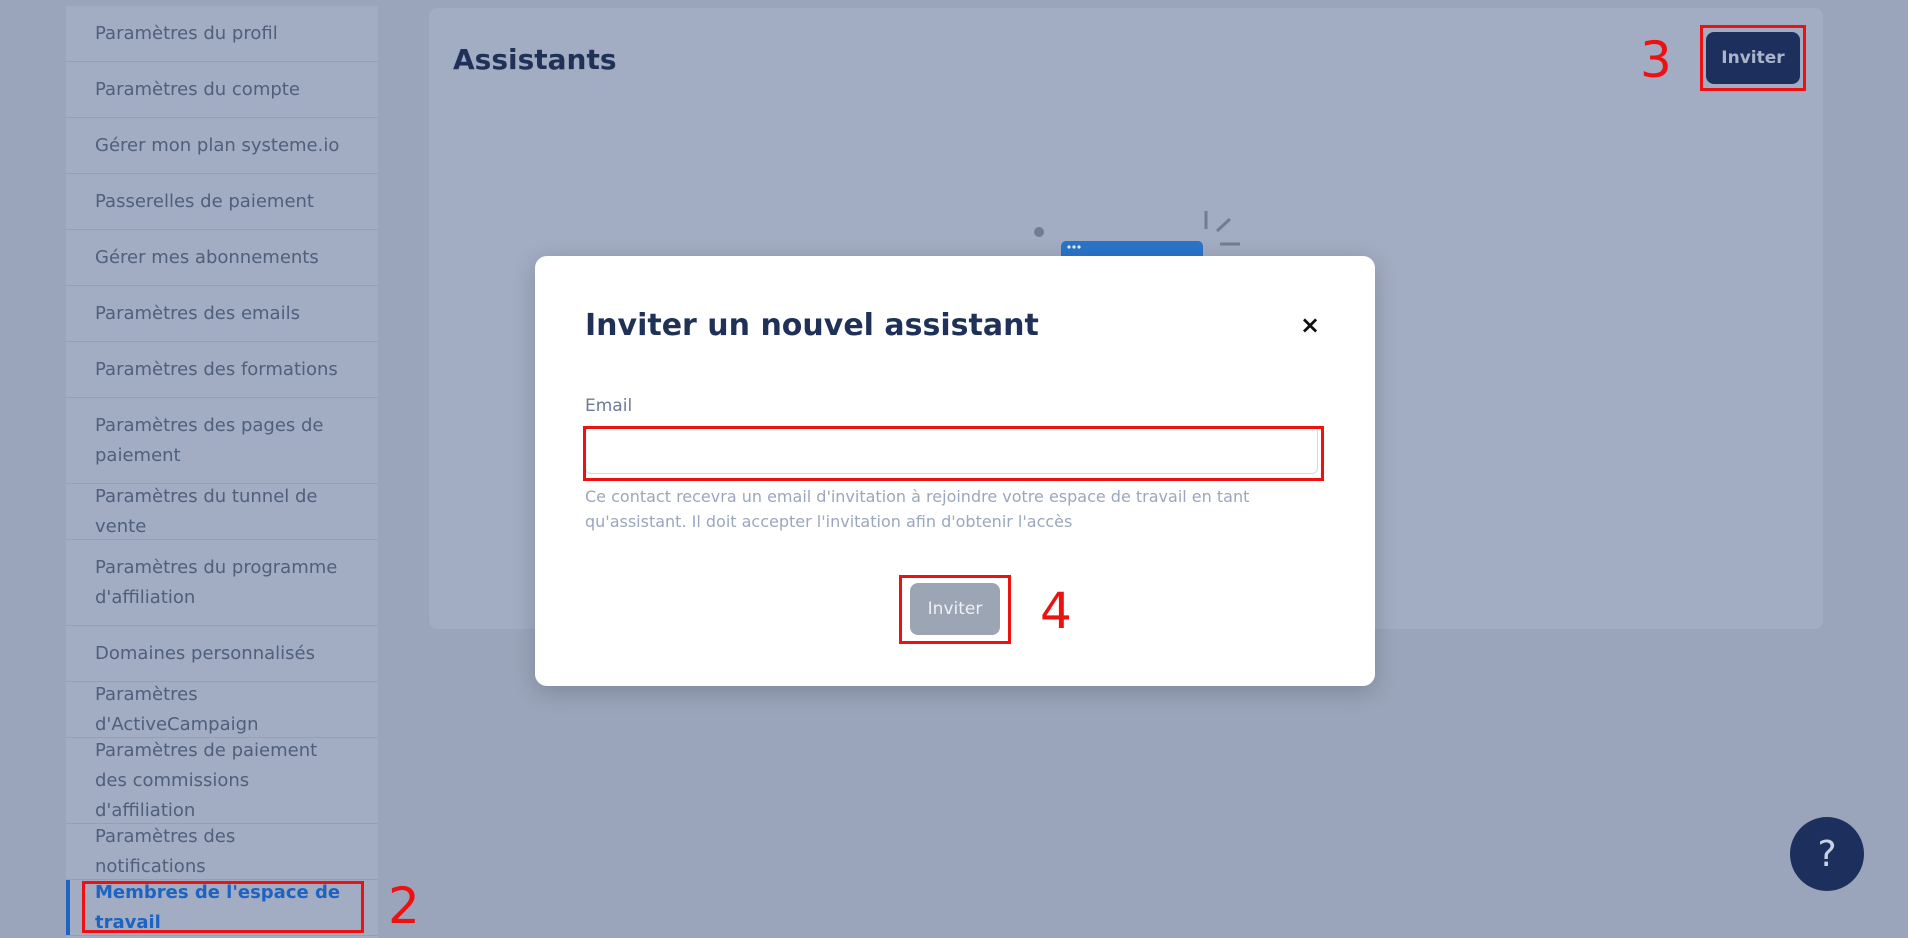 The width and height of the screenshot is (1908, 938). I want to click on sidebar-item-courses: Paramètres des formations, so click(222, 370).